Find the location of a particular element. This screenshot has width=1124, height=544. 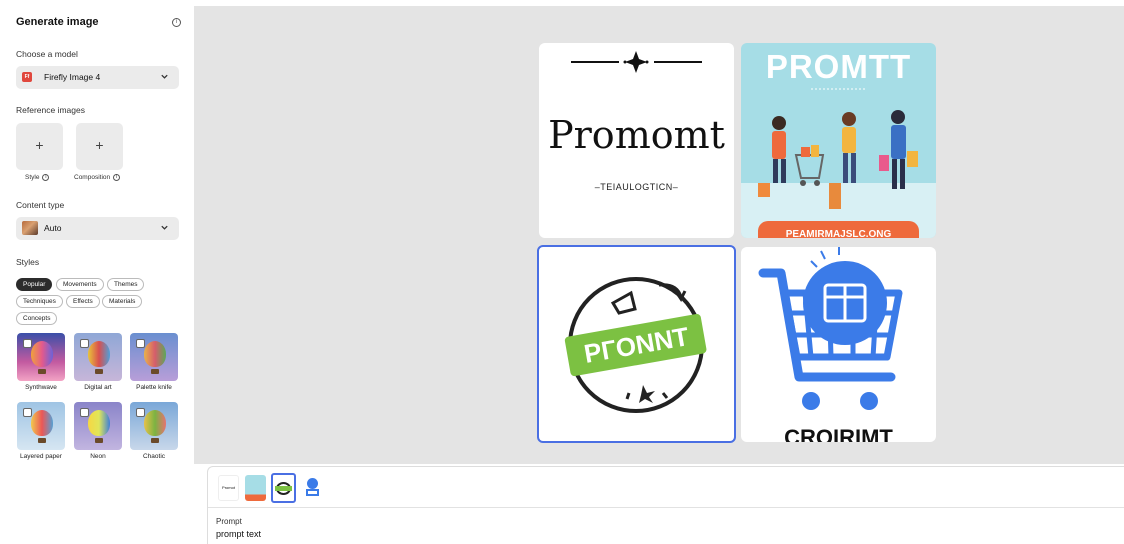

style-tile-layered-paper is located at coordinates (41, 426).